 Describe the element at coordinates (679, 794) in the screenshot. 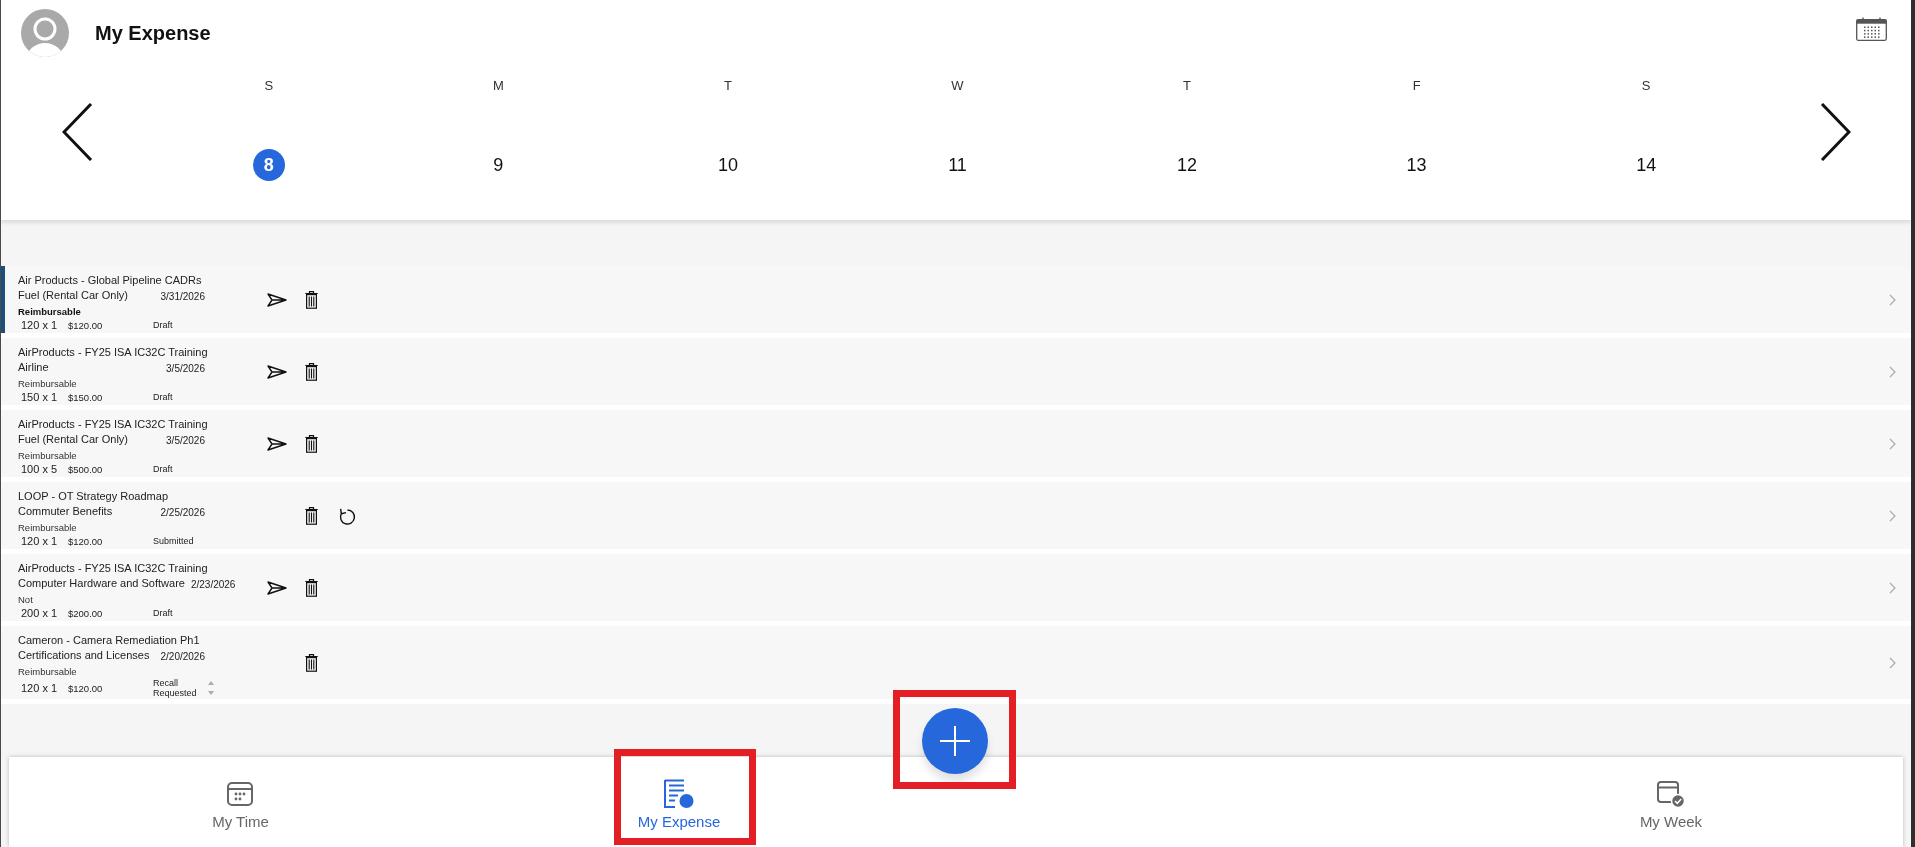

I see `expense-list-icon` at that location.